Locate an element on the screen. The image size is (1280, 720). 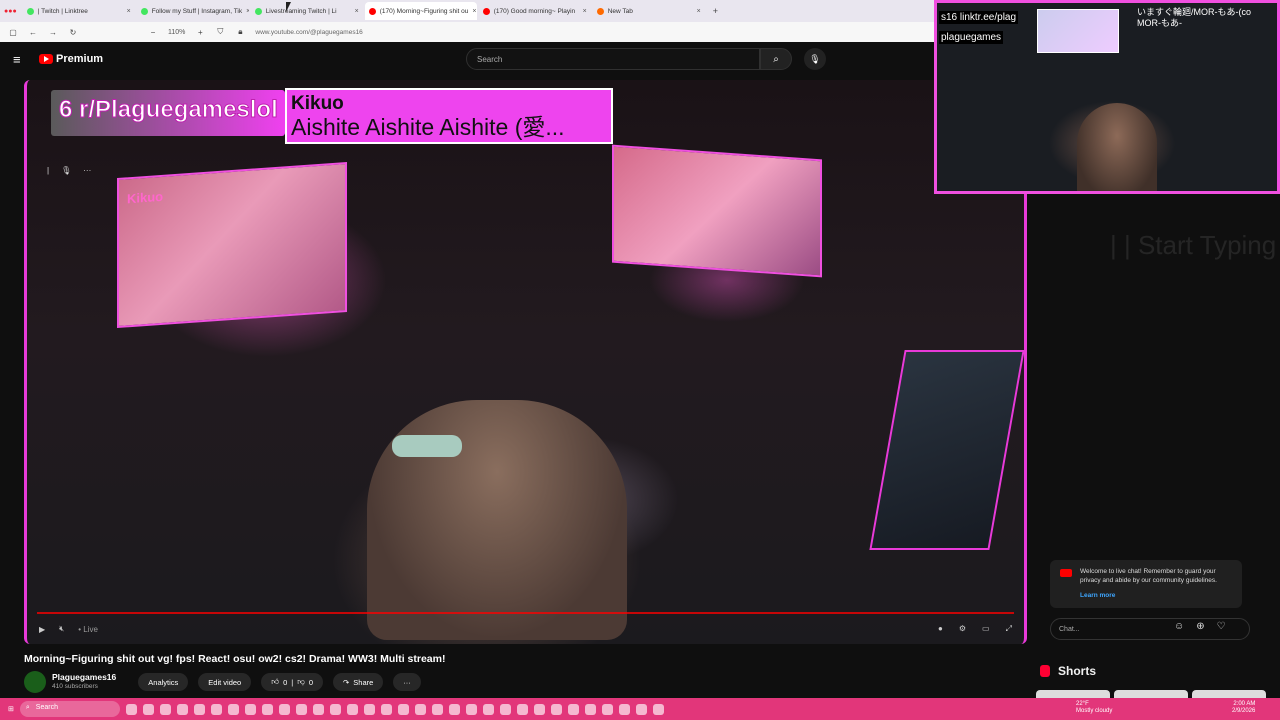
play-icon: ▶ is located at coordinates (42, 629).